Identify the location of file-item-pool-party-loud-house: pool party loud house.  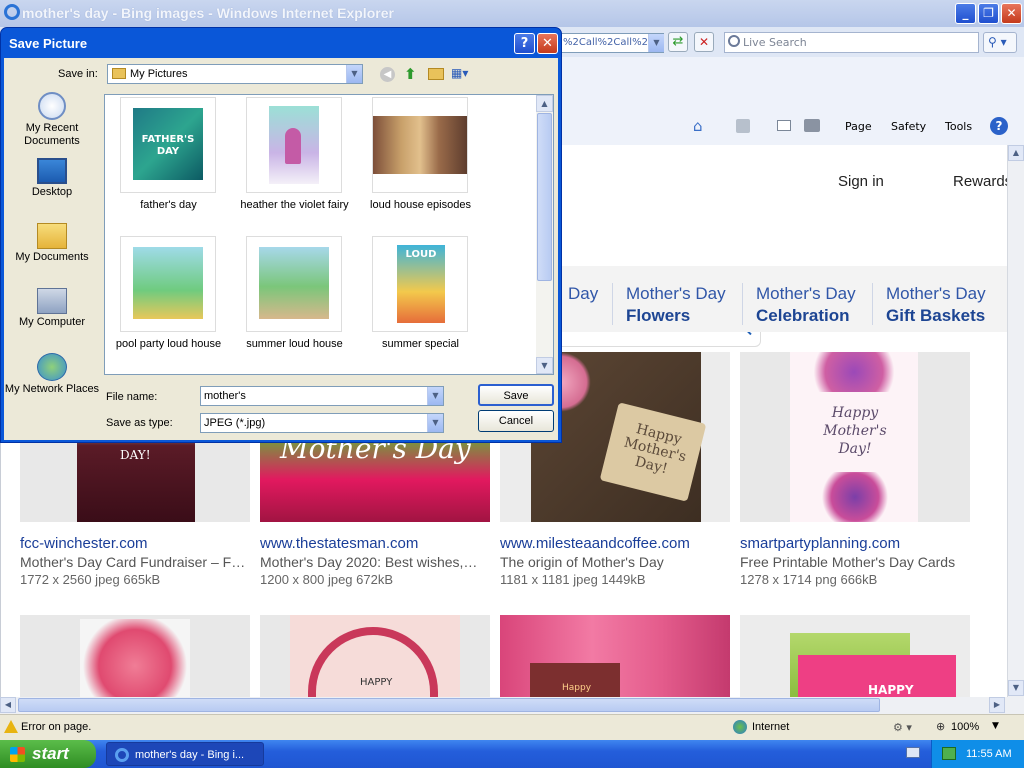
(168, 295).